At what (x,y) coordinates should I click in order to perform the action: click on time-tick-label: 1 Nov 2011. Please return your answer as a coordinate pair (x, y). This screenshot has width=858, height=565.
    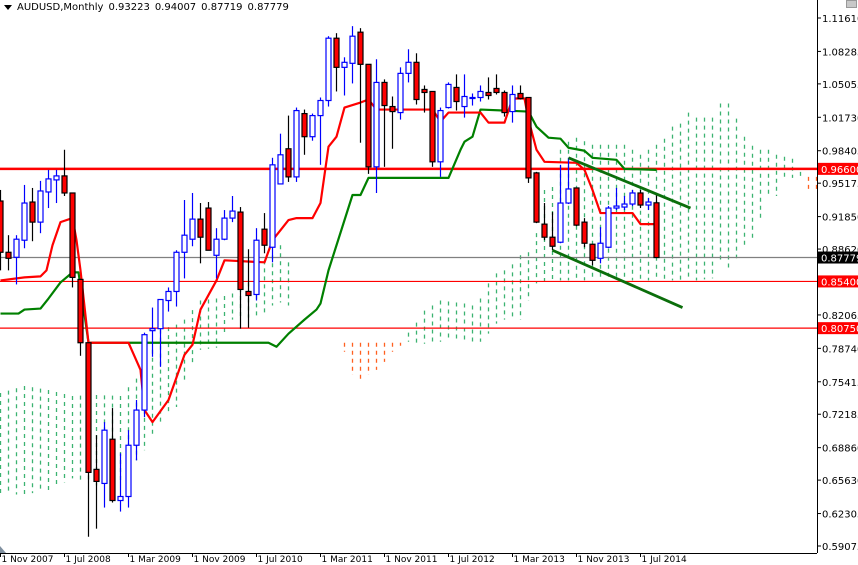
    Looking at the image, I should click on (412, 560).